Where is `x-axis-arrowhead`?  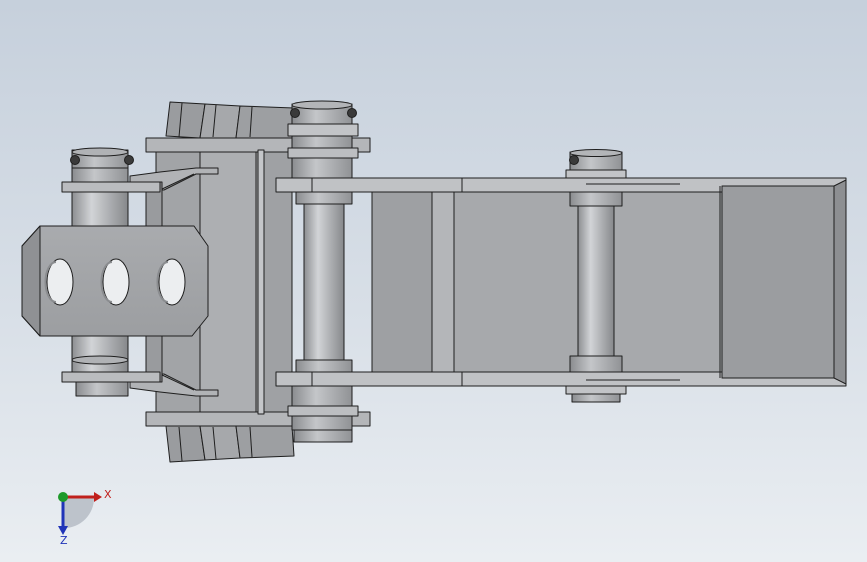 x-axis-arrowhead is located at coordinates (98, 497).